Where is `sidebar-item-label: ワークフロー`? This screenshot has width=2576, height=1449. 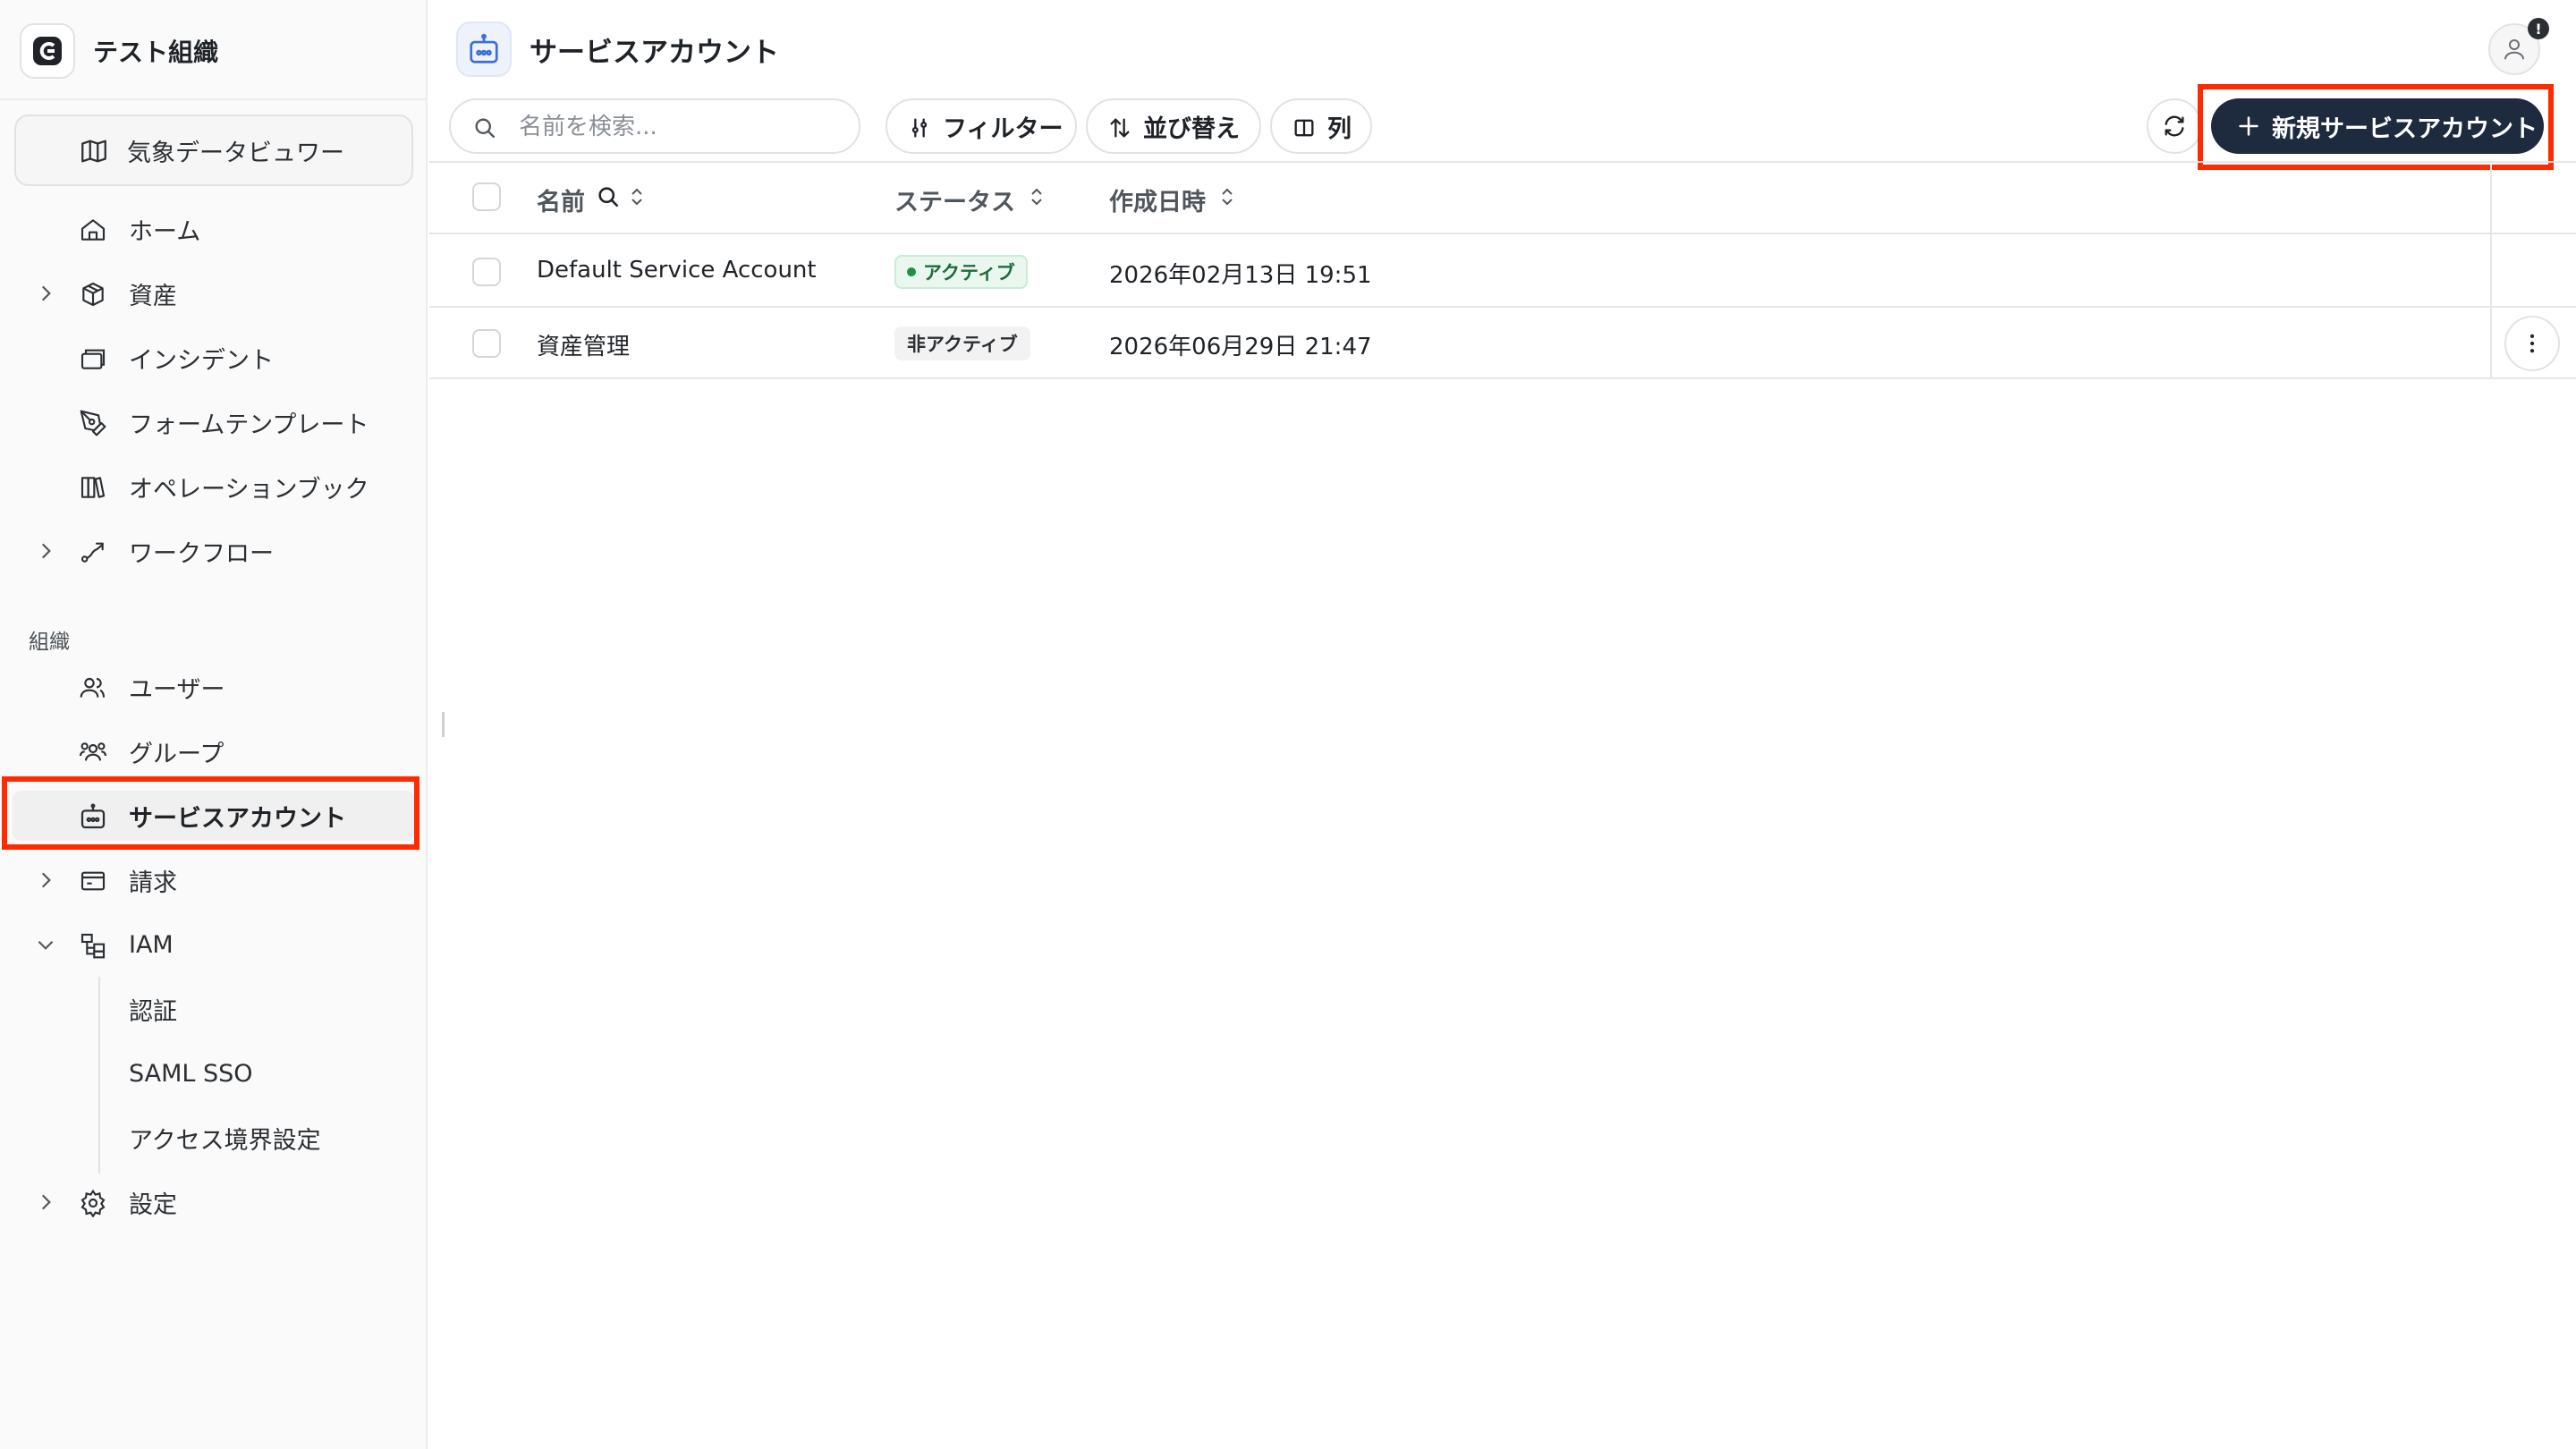
sidebar-item-label: ワークフロー is located at coordinates (201, 553).